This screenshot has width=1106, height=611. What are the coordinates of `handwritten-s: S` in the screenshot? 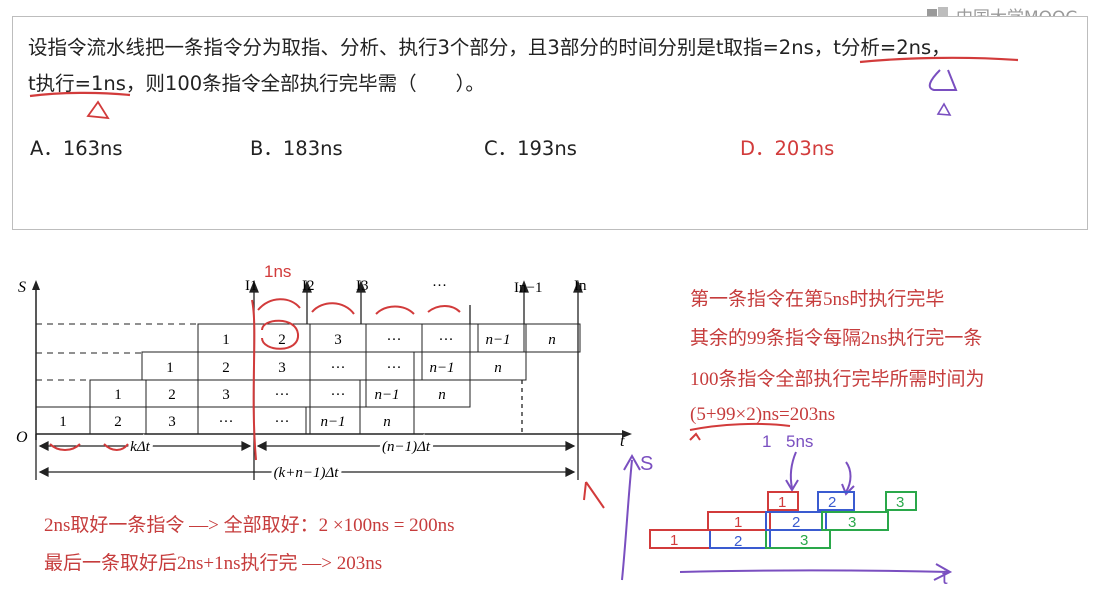 It's located at (646, 464).